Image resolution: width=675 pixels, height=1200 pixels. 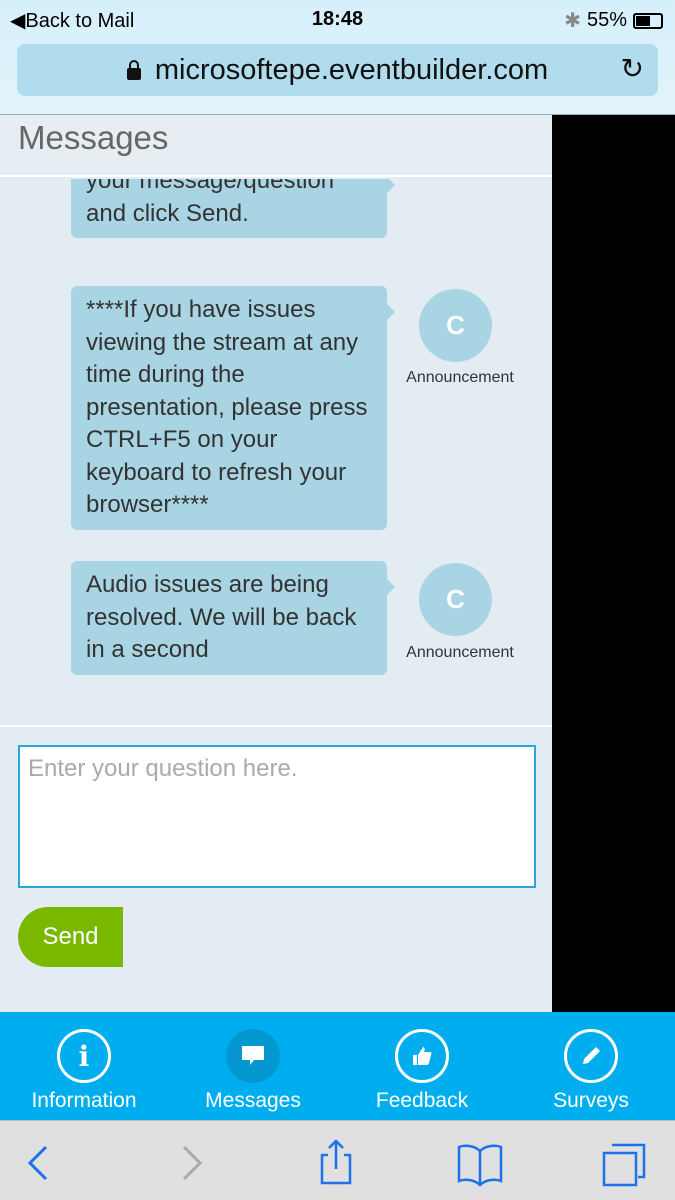 I want to click on tab-surveys: Surveys, so click(x=591, y=1066).